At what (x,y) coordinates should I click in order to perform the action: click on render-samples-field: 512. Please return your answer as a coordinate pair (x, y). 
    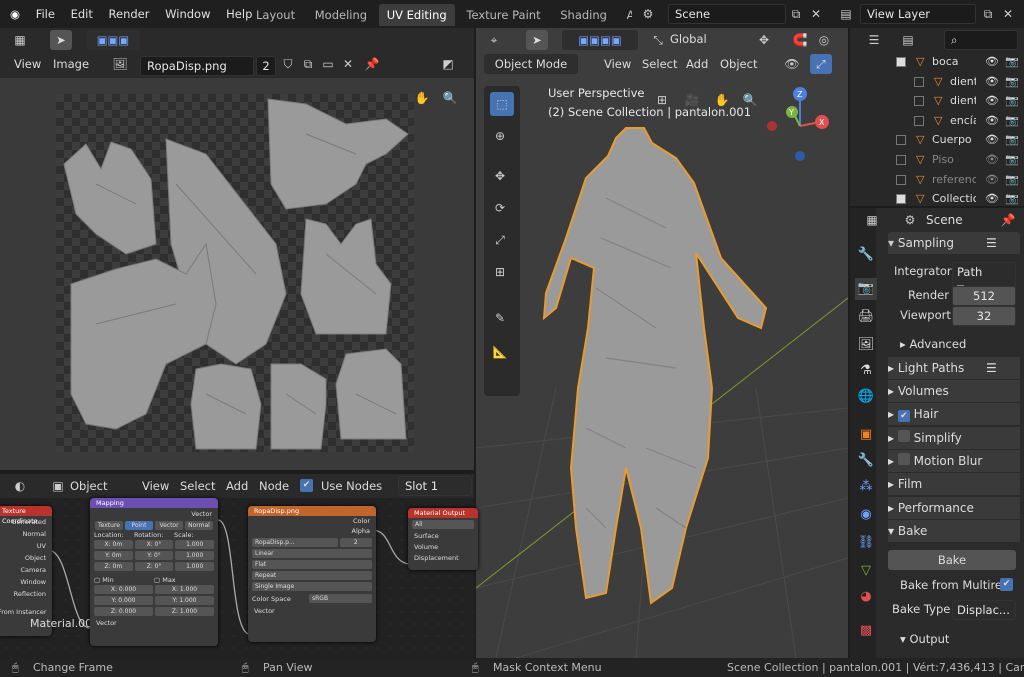
    Looking at the image, I should click on (984, 296).